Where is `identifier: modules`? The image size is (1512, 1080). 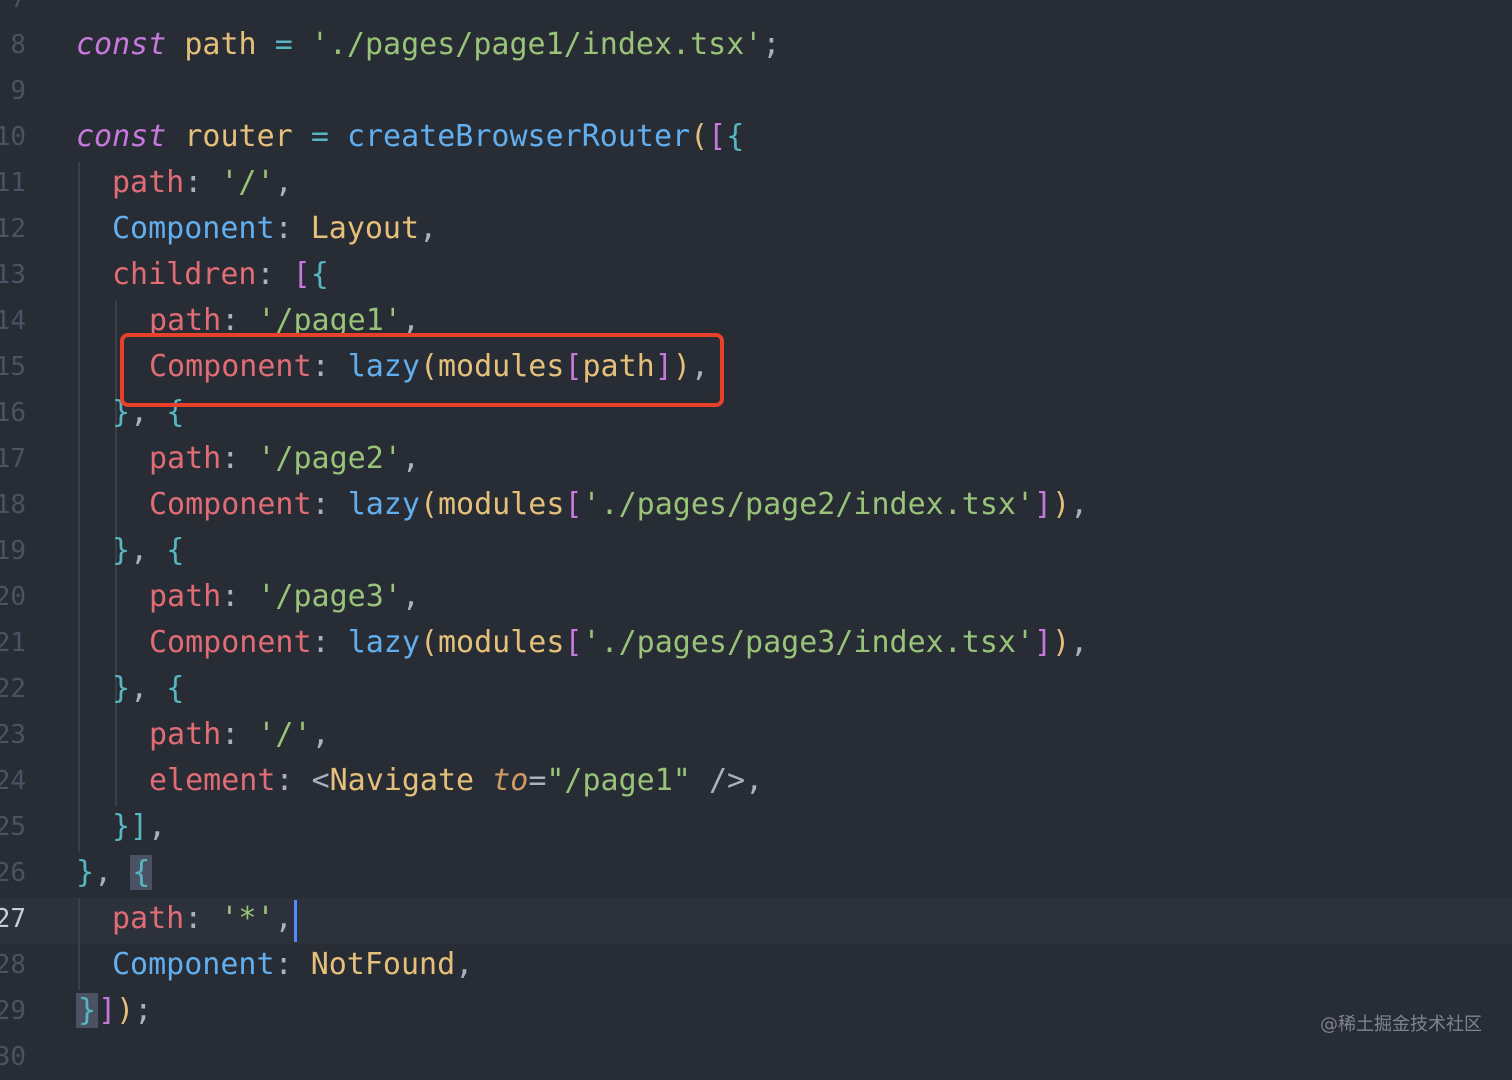
identifier: modules is located at coordinates (501, 504).